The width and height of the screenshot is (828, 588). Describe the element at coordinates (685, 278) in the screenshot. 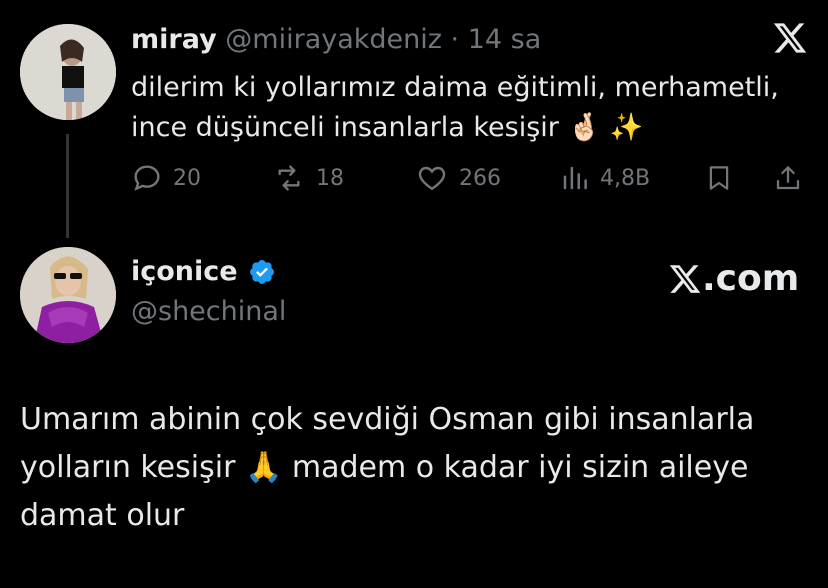

I see `x-logo-watermark-icon` at that location.